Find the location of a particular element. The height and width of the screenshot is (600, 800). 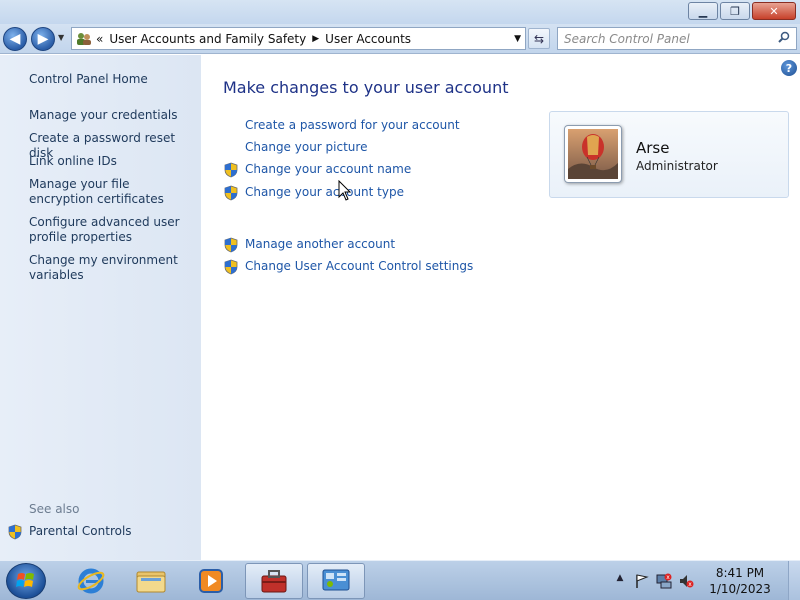

page-title: Make changes to your user account is located at coordinates (366, 87).